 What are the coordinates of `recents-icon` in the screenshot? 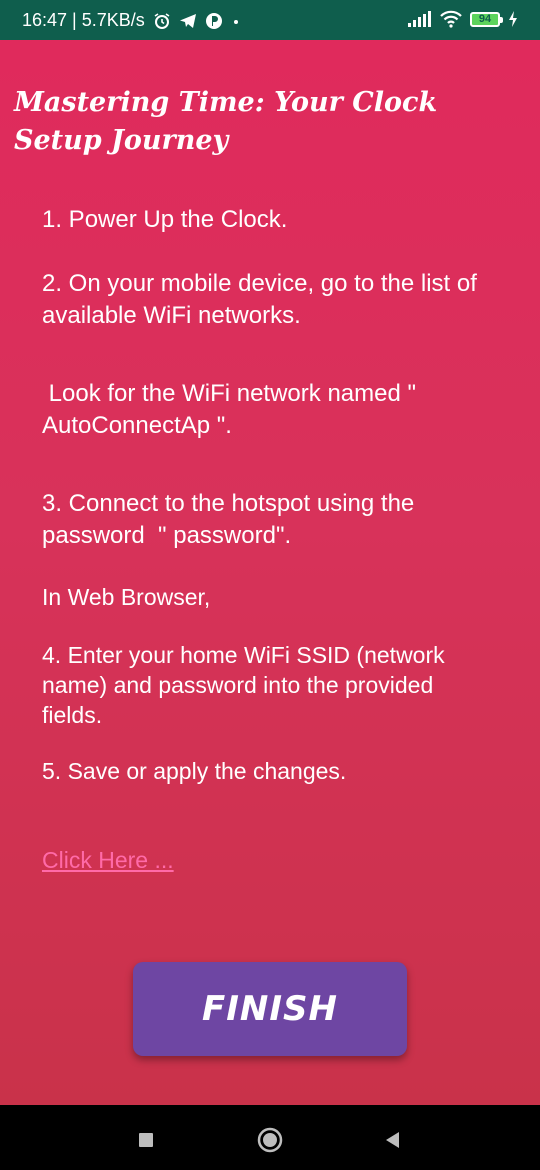 It's located at (146, 1140).